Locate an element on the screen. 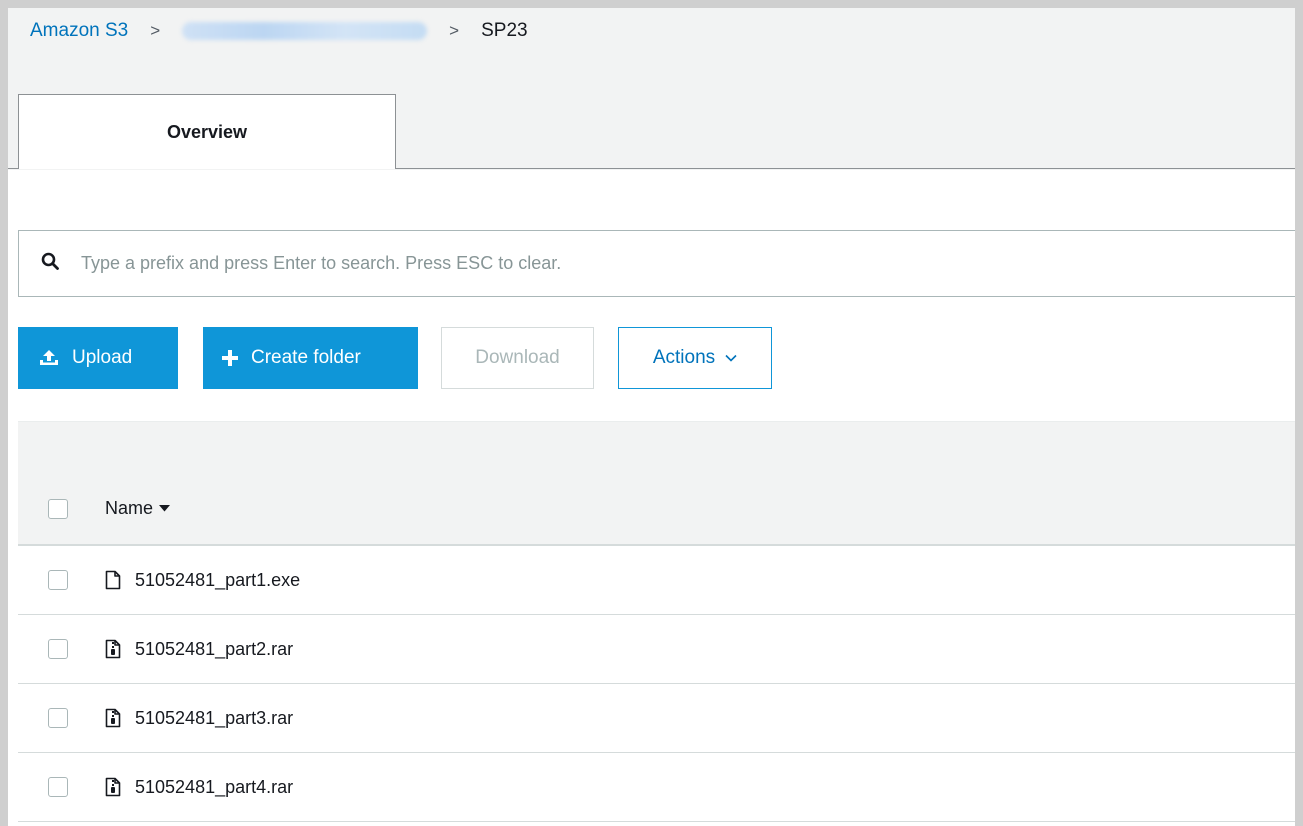 This screenshot has height=826, width=1303. chevron-down-icon is located at coordinates (731, 358).